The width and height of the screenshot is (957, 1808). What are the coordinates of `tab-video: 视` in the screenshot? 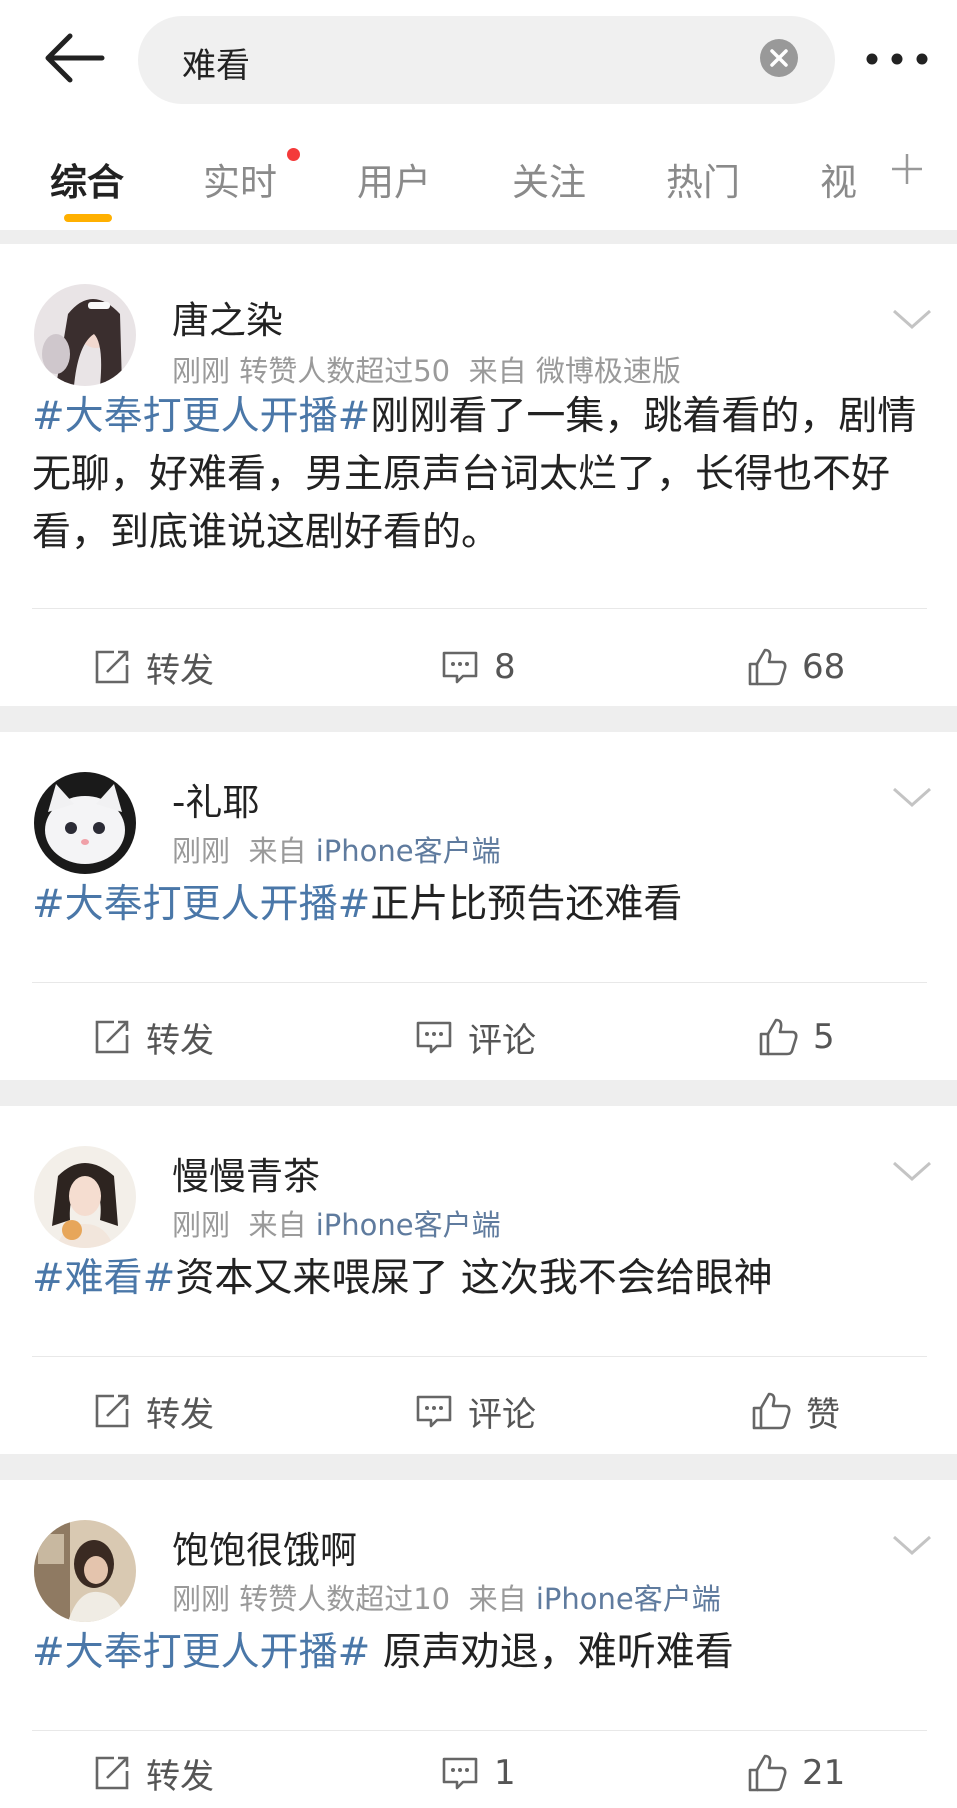 It's located at (838, 179).